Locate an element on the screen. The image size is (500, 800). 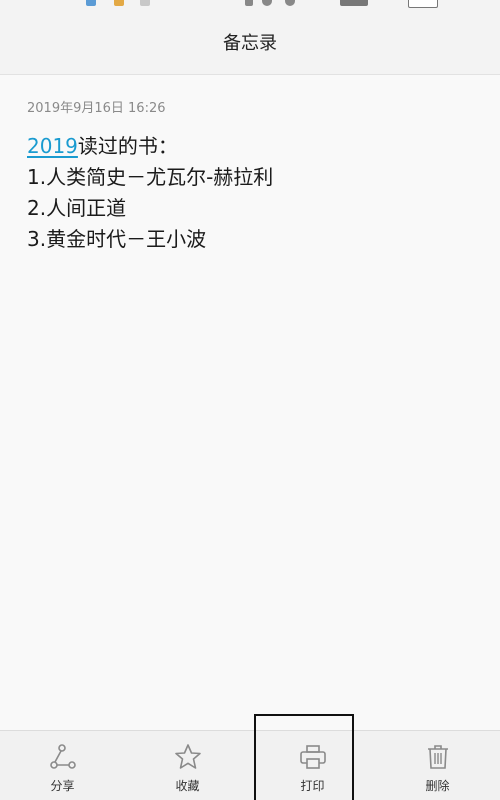
print-label: 打印 is located at coordinates (312, 786).